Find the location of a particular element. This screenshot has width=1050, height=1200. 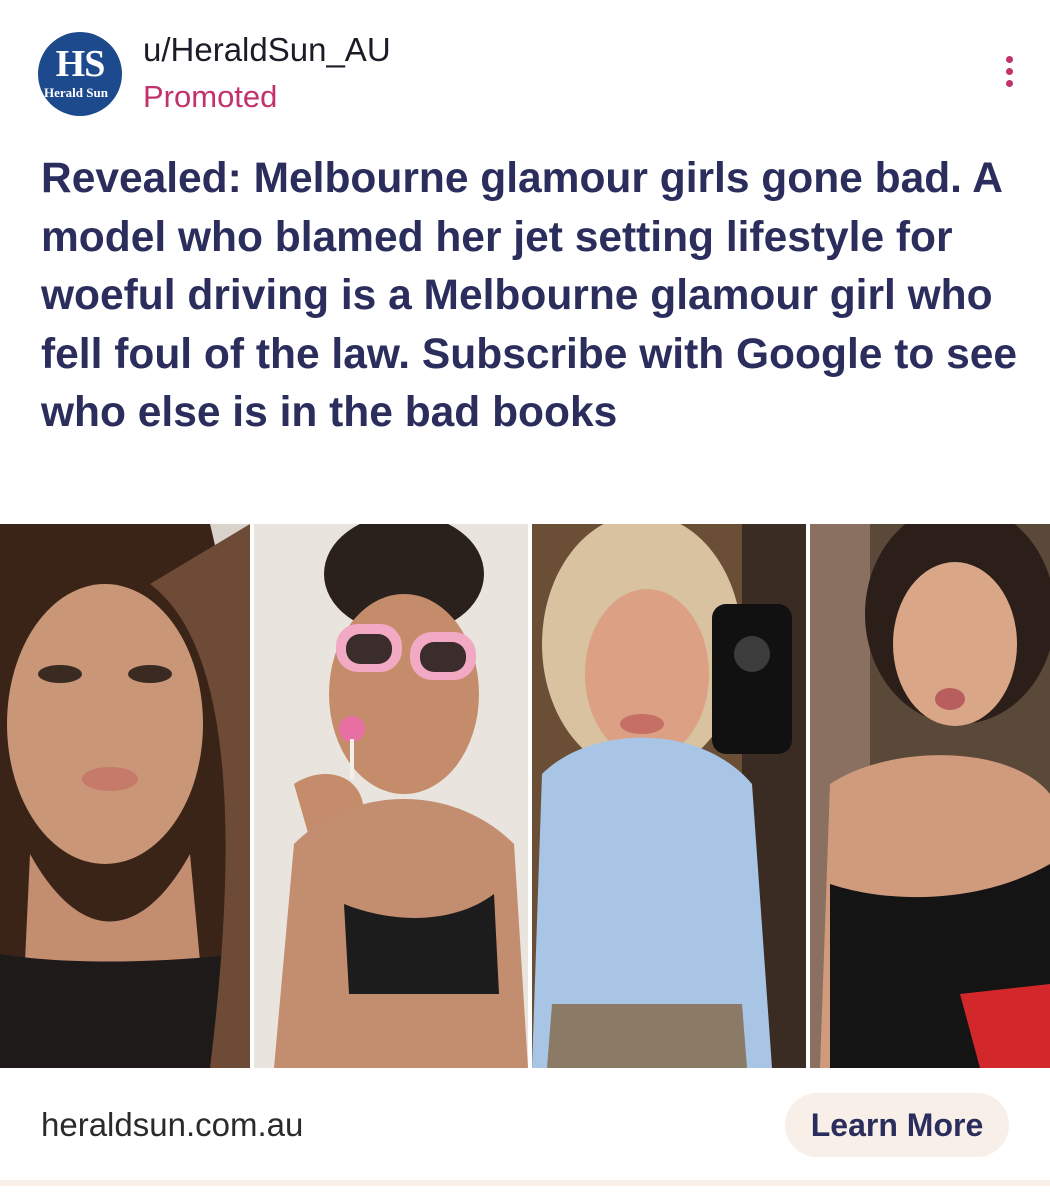

post-header: HS Herald Sun u/HeraldSun_AU Promoted is located at coordinates (525, 70).